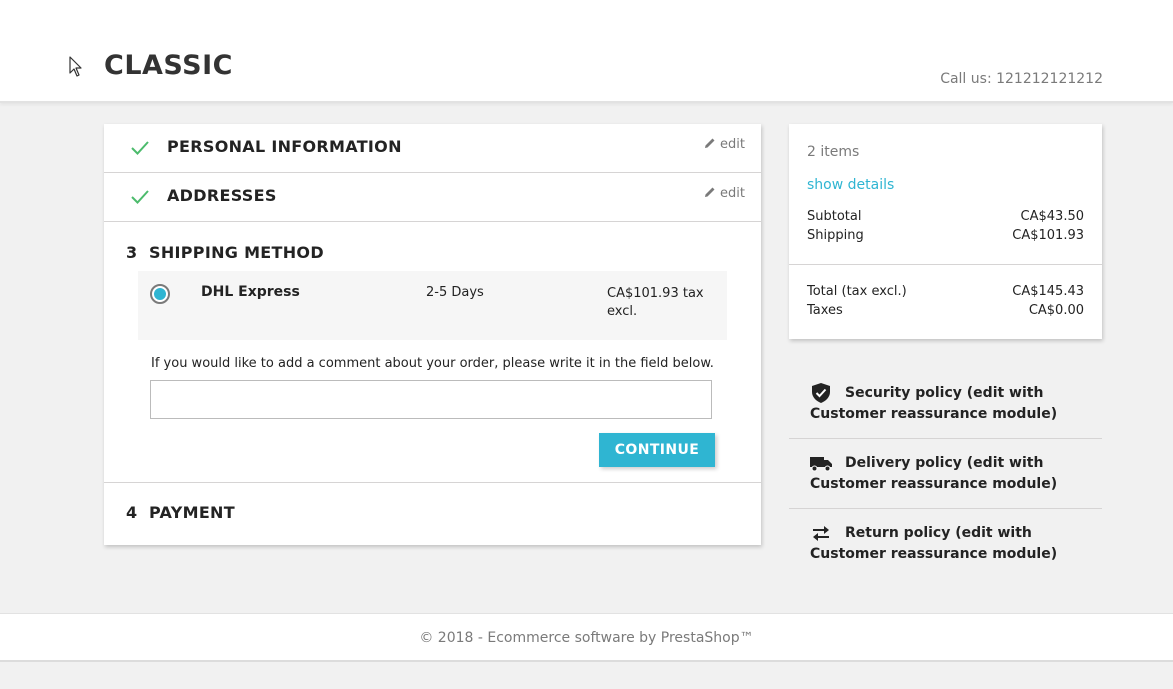 The height and width of the screenshot is (689, 1173). I want to click on shipping-label: Shipping, so click(835, 235).